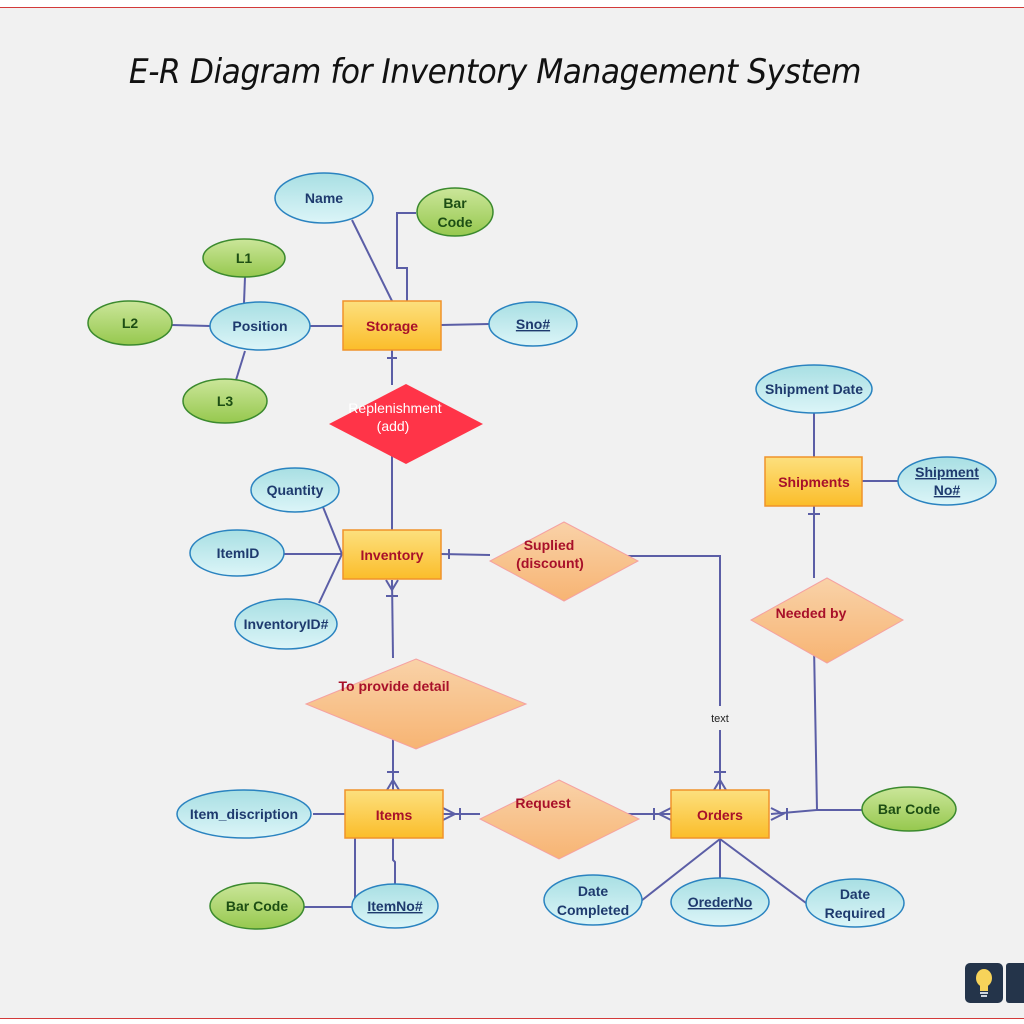  What do you see at coordinates (392, 619) in the screenshot?
I see `connector-inventory-provide` at bounding box center [392, 619].